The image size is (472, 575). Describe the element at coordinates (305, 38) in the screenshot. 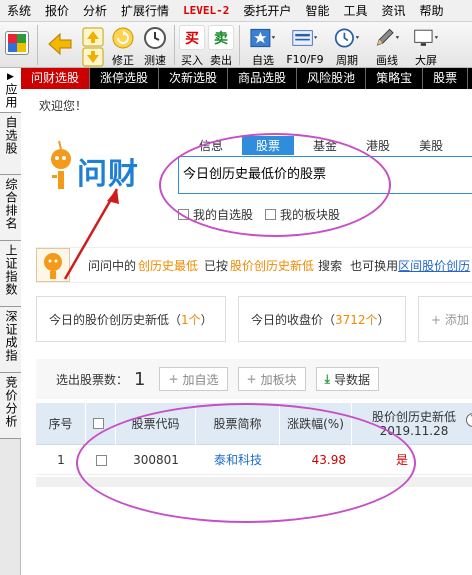

I see `f10-icon` at that location.